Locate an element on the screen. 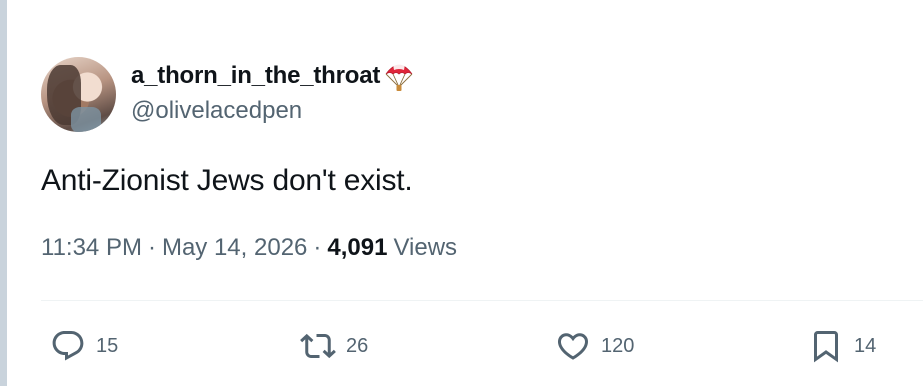 This screenshot has height=386, width=923. retweet-count: 26 is located at coordinates (357, 345).